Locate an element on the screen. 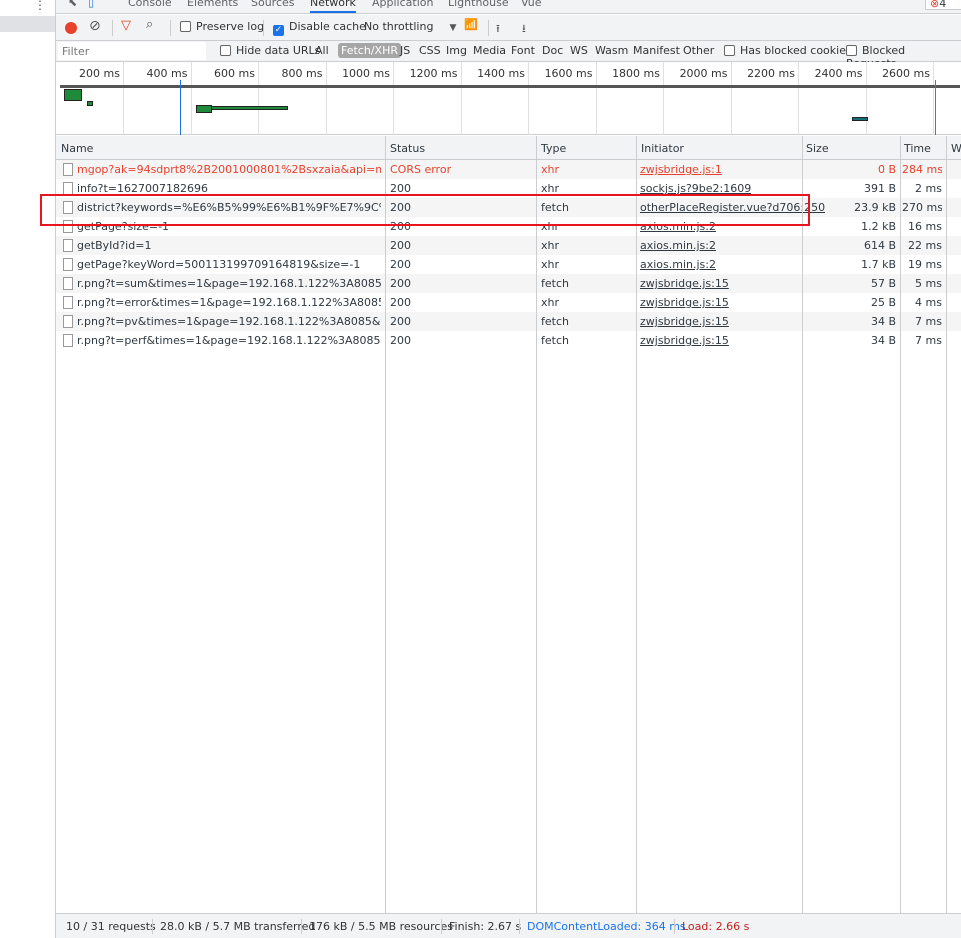 This screenshot has height=938, width=961. request-size: 1.2 kB is located at coordinates (878, 226).